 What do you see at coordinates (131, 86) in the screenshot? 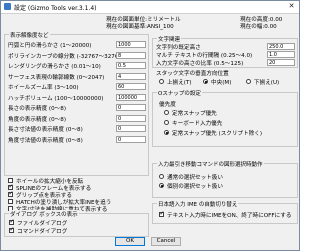
I see `display-row-input: 60` at bounding box center [131, 86].